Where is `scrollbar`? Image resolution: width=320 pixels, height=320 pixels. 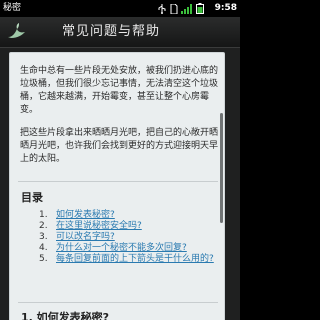 scrollbar is located at coordinates (221, 168).